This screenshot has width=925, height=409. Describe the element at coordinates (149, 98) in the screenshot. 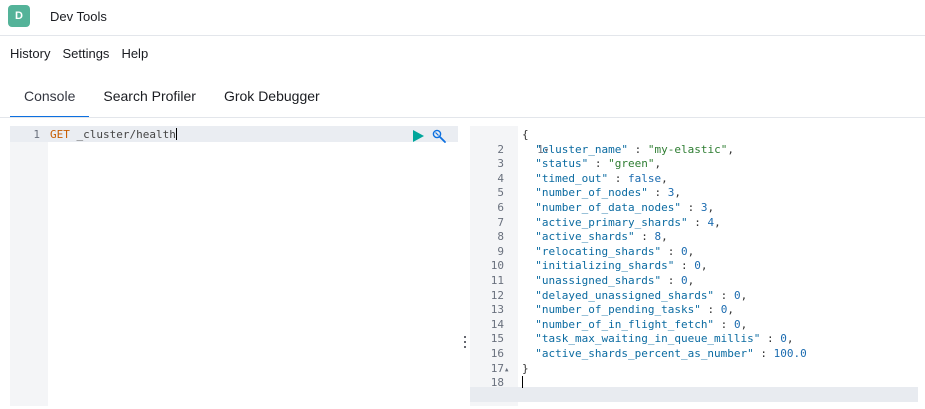

I see `tab-search-profiler: Search Profiler` at that location.